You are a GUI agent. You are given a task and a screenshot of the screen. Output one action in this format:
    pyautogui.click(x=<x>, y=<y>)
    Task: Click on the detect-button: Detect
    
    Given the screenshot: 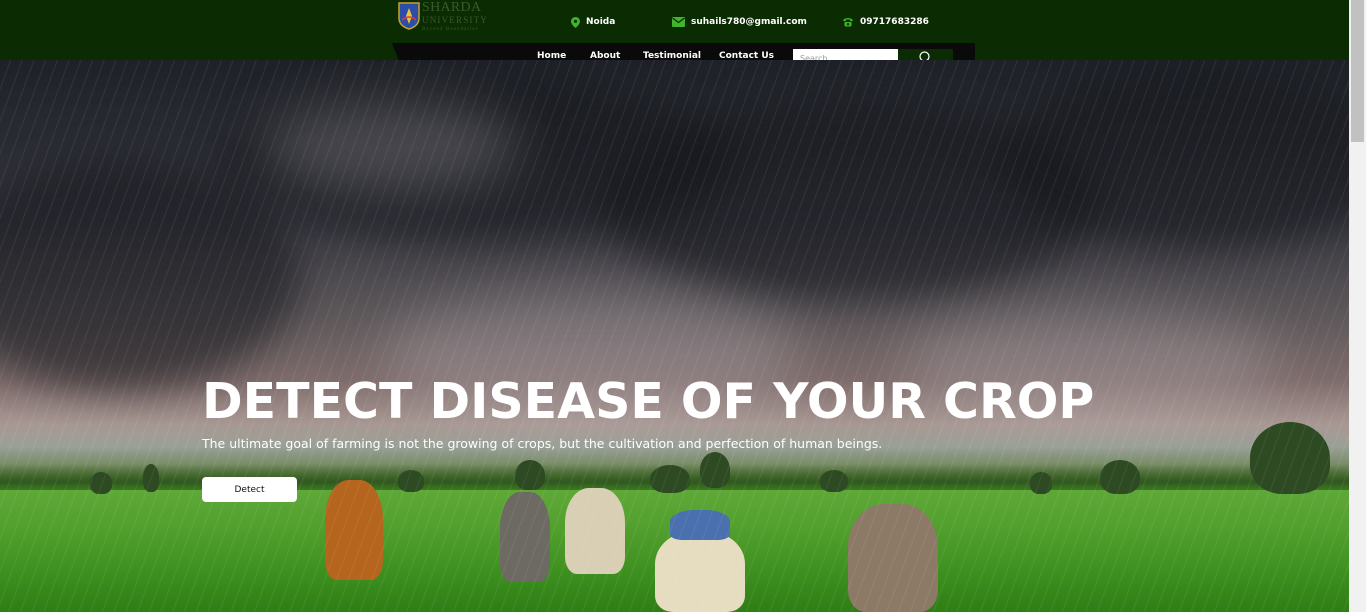 What is the action you would take?
    pyautogui.click(x=249, y=489)
    